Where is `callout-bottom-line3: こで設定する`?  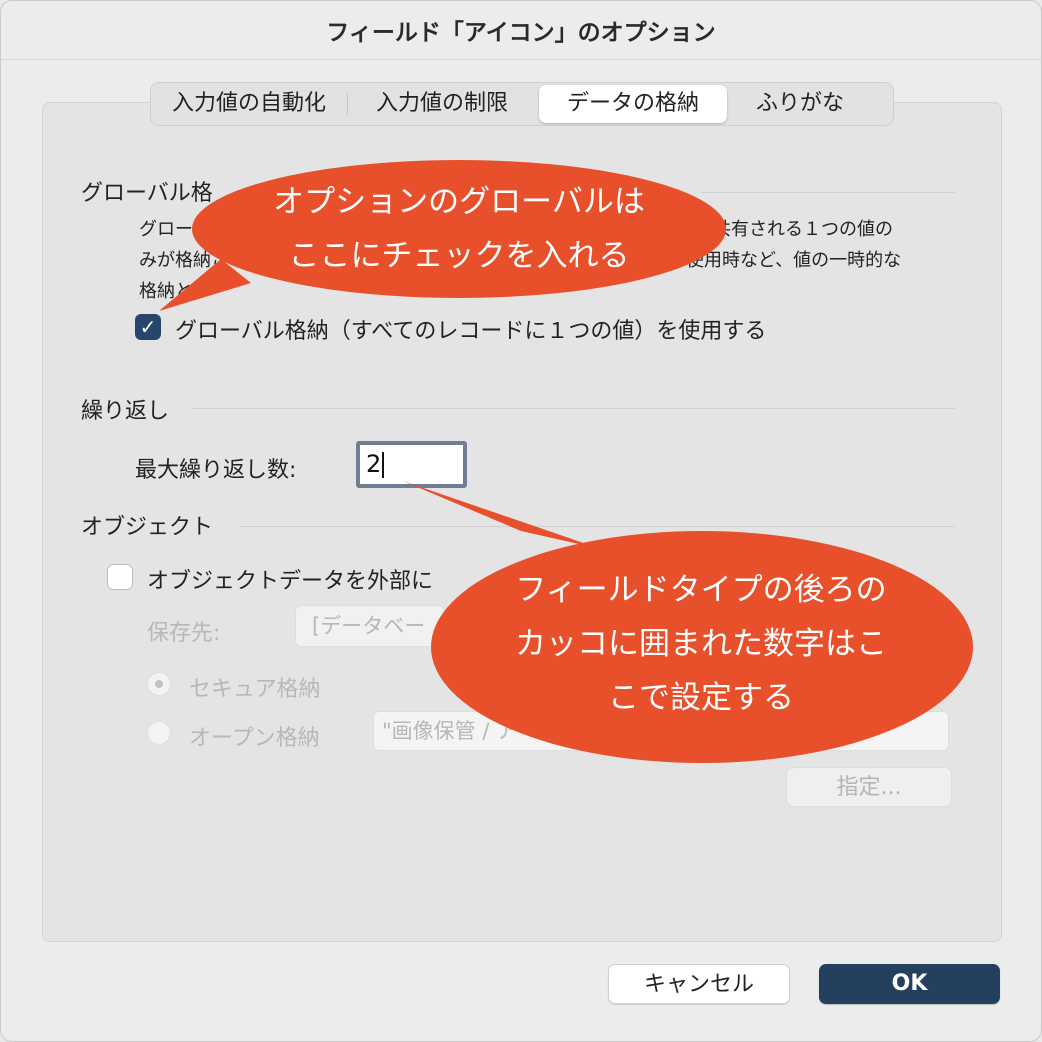
callout-bottom-line3: こで設定する is located at coordinates (701, 698).